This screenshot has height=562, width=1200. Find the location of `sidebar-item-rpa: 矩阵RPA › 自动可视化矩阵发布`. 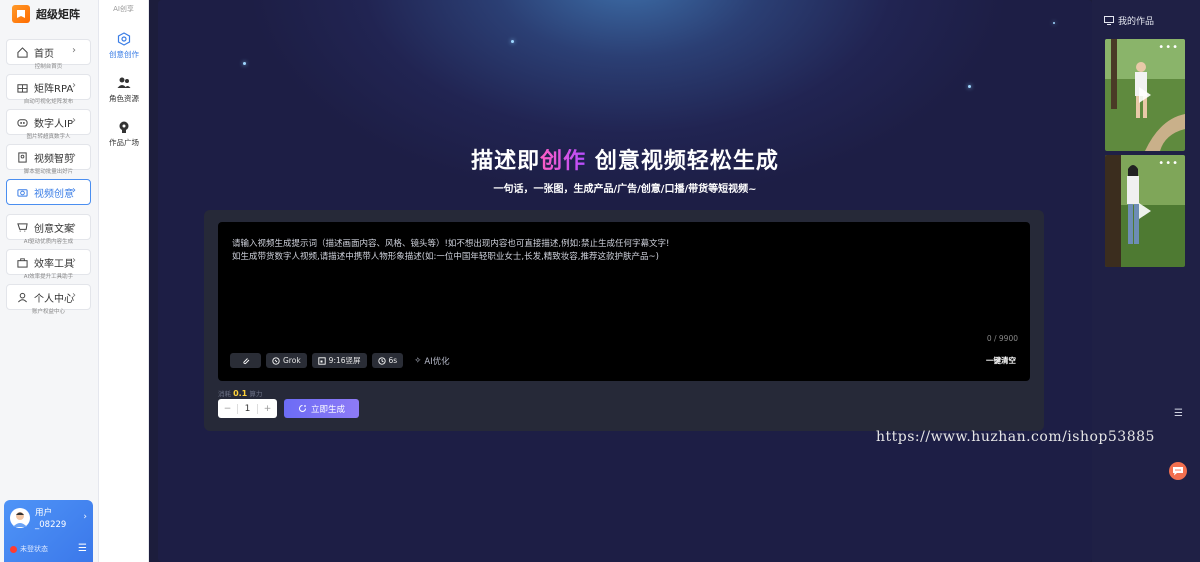

sidebar-item-rpa: 矩阵RPA › 自动可视化矩阵发布 is located at coordinates (48, 89).